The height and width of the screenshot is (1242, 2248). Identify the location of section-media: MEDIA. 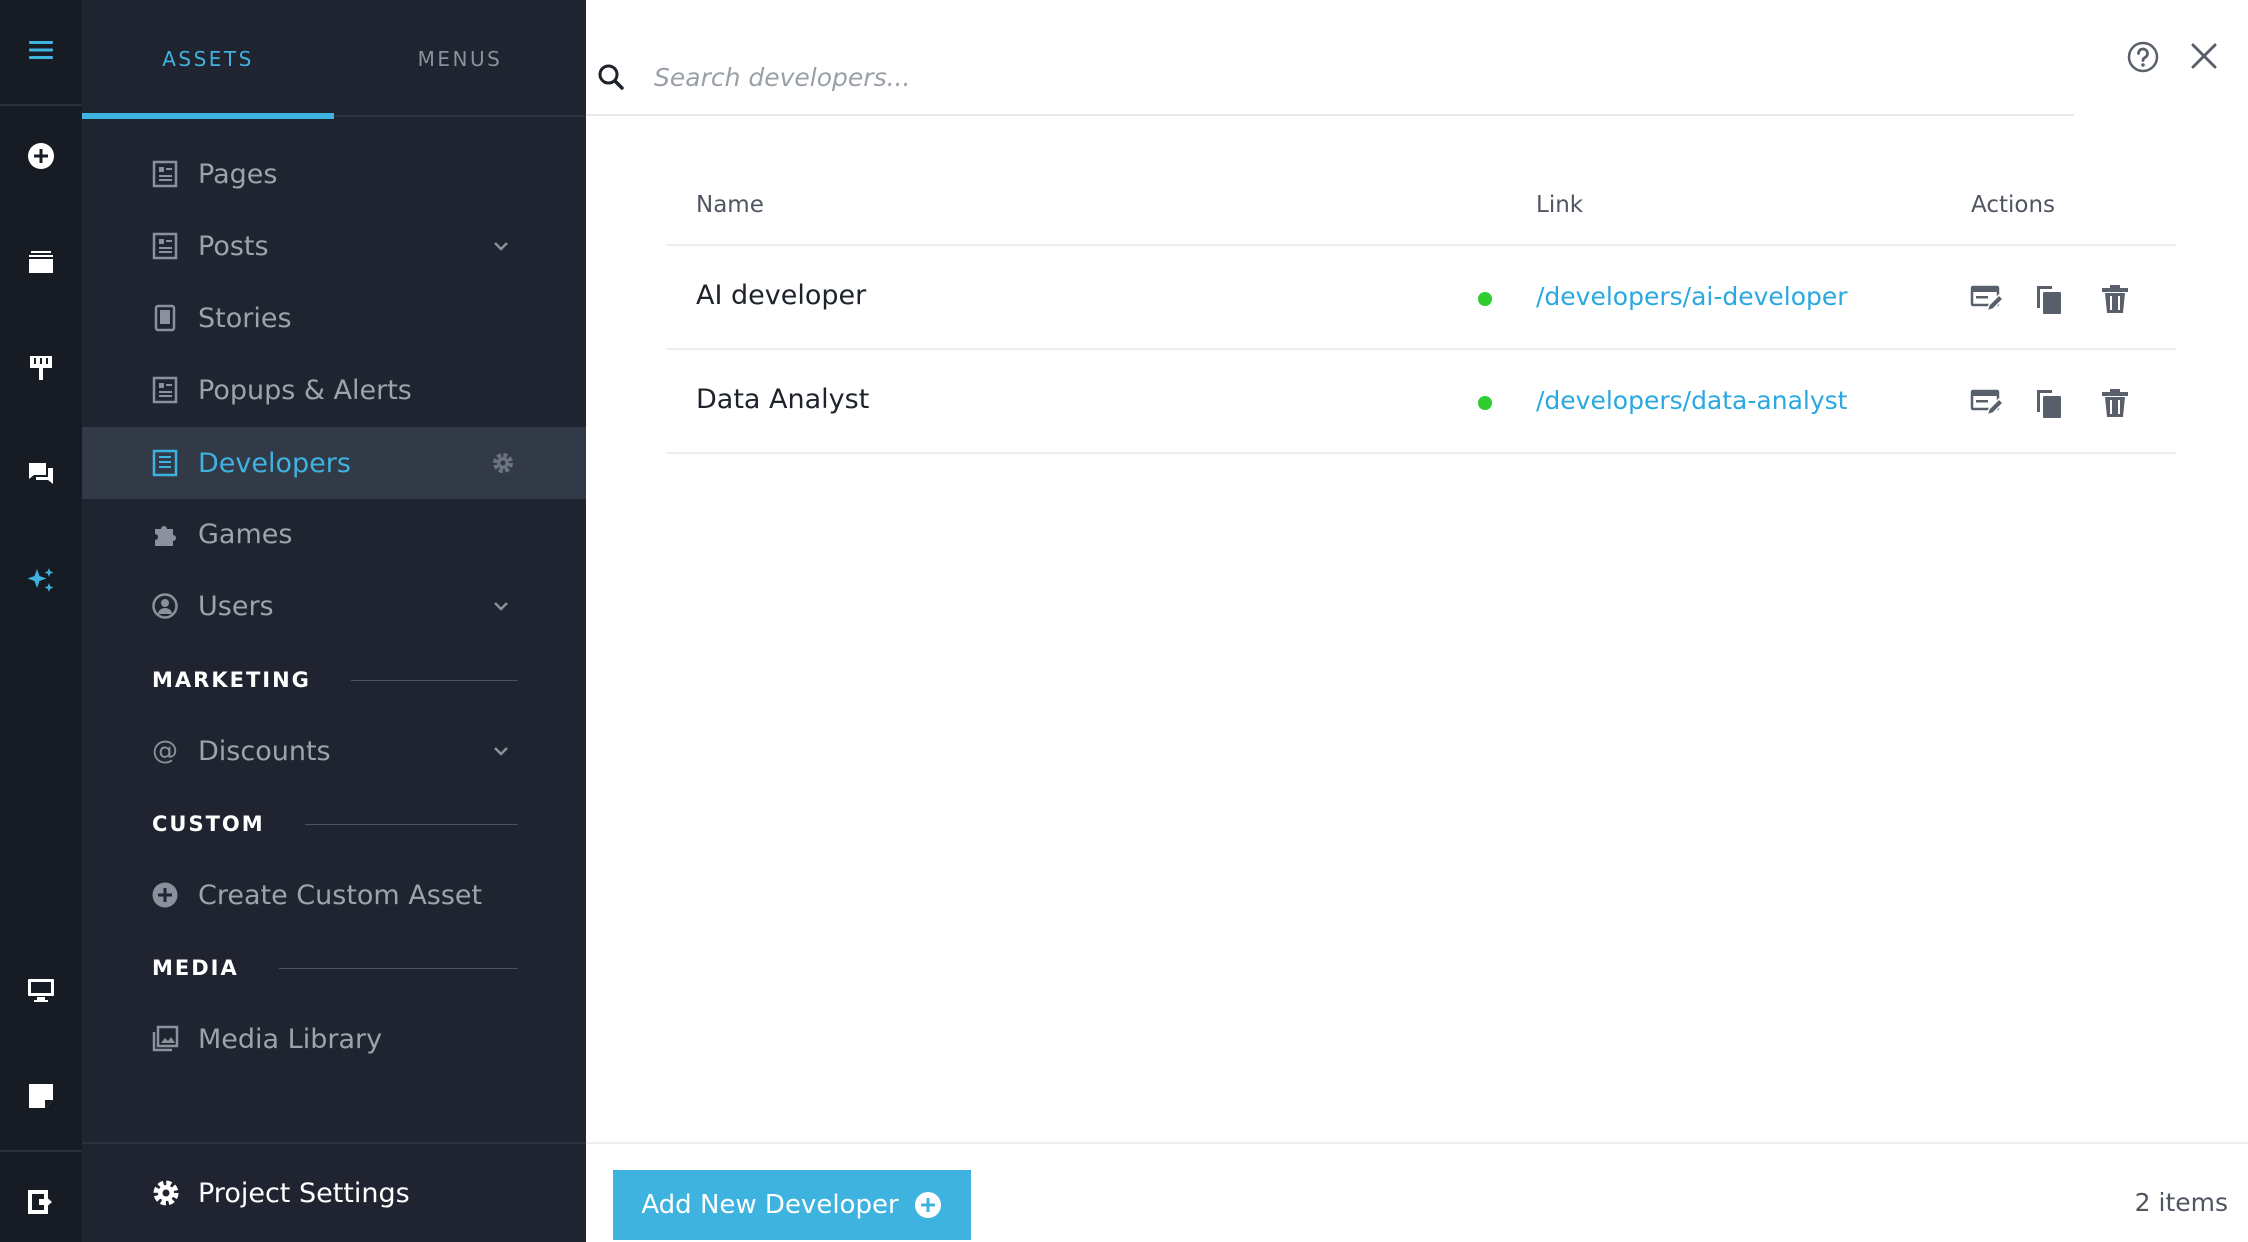
(342, 968).